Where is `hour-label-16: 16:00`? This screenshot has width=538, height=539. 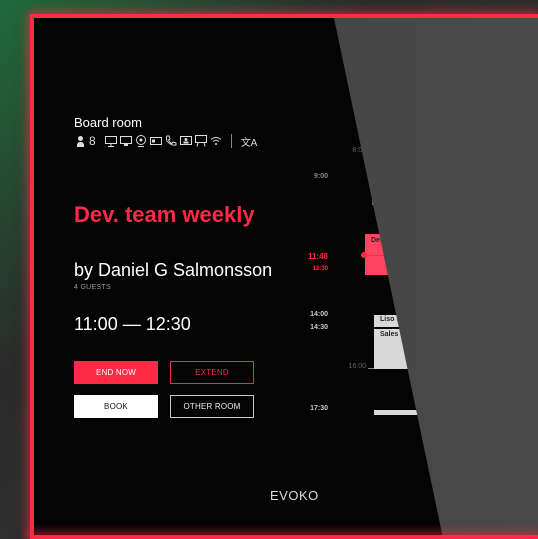
hour-label-16: 16:00 is located at coordinates (357, 366).